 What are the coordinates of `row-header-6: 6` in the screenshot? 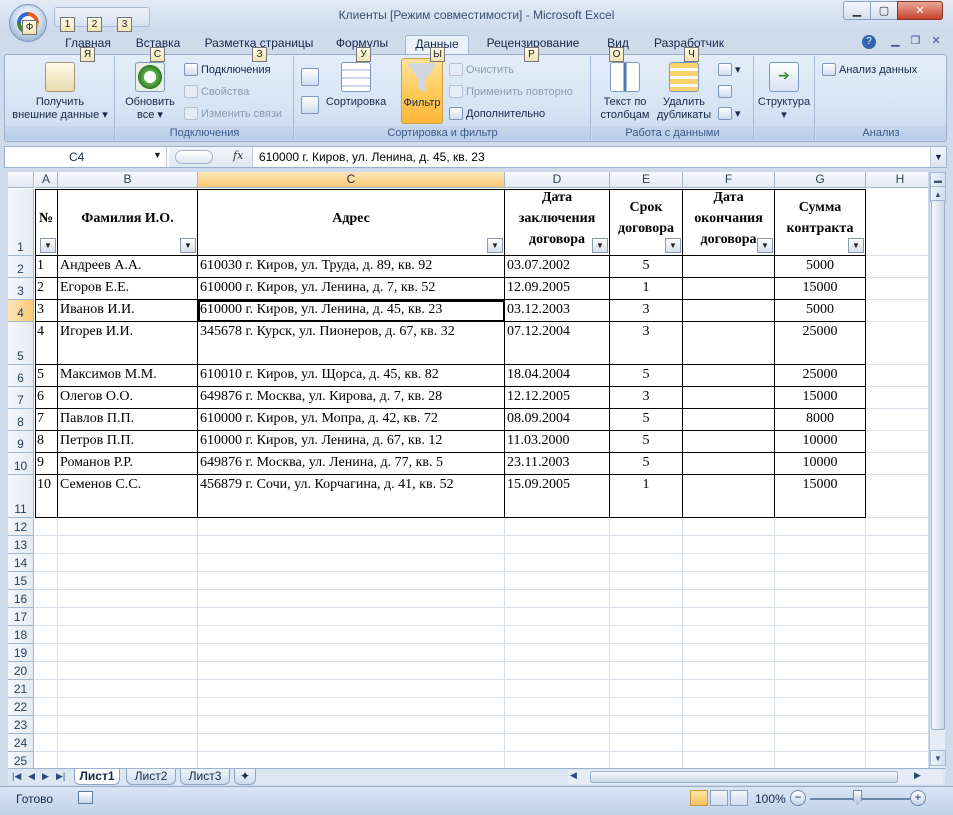 It's located at (21, 376).